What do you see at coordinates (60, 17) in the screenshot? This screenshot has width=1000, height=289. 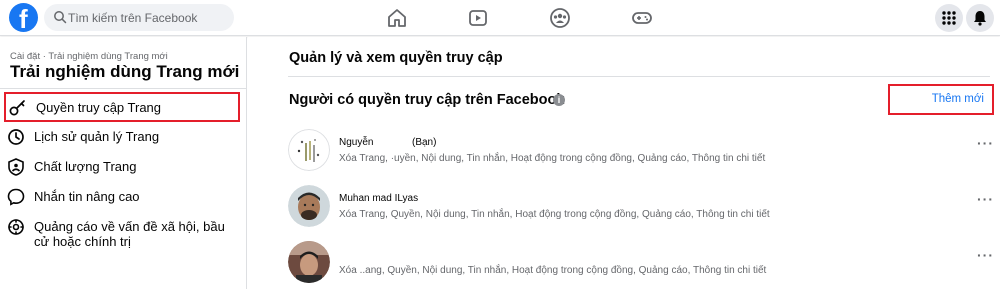 I see `search-icon` at bounding box center [60, 17].